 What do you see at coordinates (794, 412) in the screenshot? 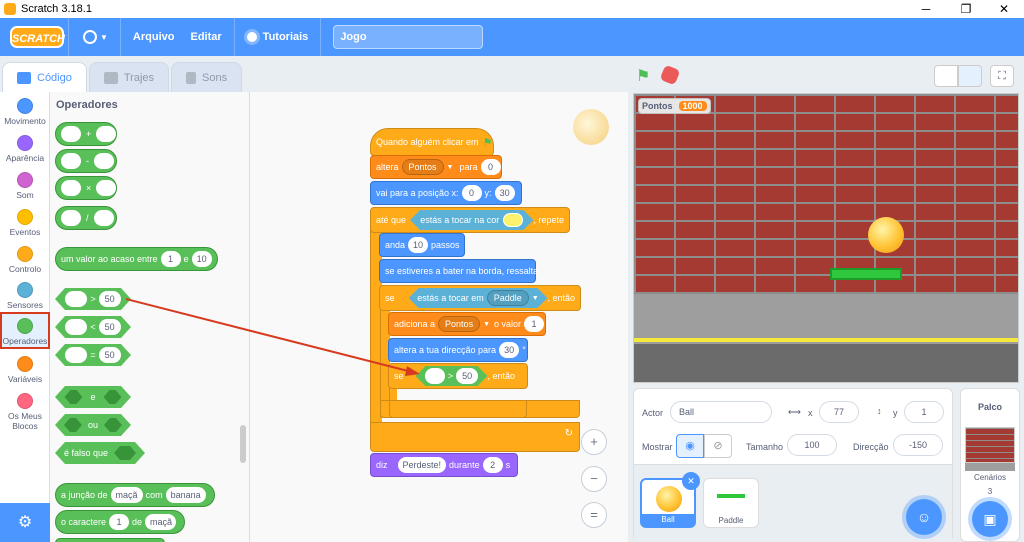
I see `x-arrows-icon: ⟷` at bounding box center [794, 412].